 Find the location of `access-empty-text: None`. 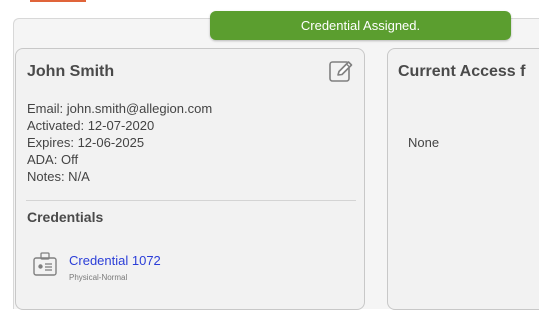

access-empty-text: None is located at coordinates (424, 142).